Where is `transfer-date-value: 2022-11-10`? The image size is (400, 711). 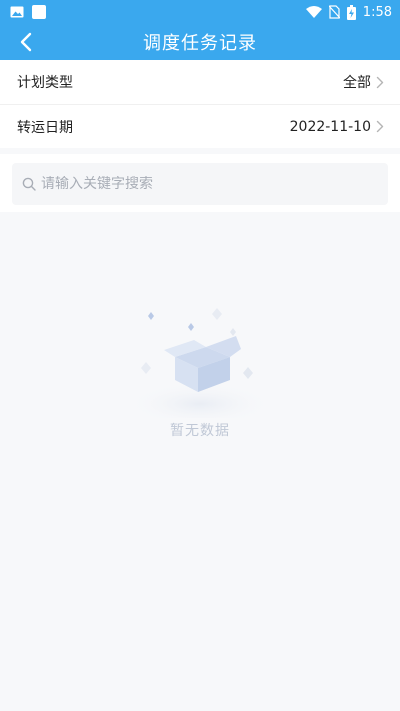
transfer-date-value: 2022-11-10 is located at coordinates (330, 126).